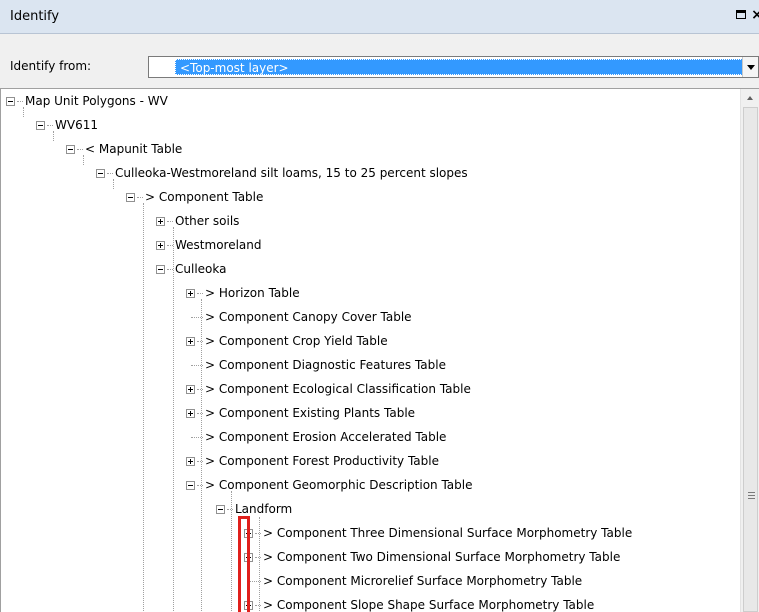  I want to click on tree-node-label: > Component Table, so click(204, 197).